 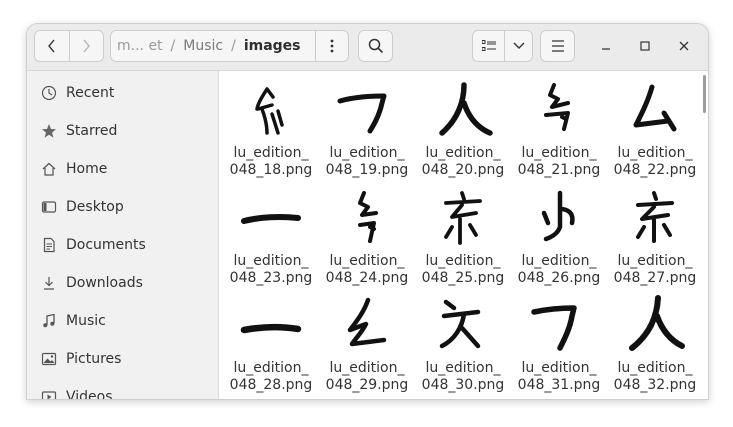 I want to click on file-item: lu_edition_ 048_27.png, so click(x=655, y=233).